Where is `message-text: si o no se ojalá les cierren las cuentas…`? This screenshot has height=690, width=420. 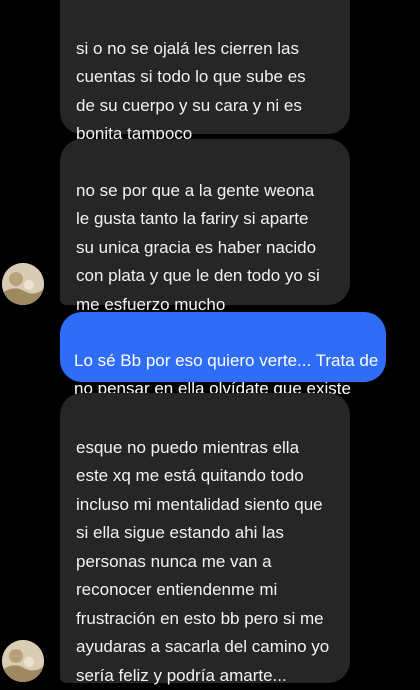
message-text: si o no se ojalá les cierren las cuentas… is located at coordinates (191, 91).